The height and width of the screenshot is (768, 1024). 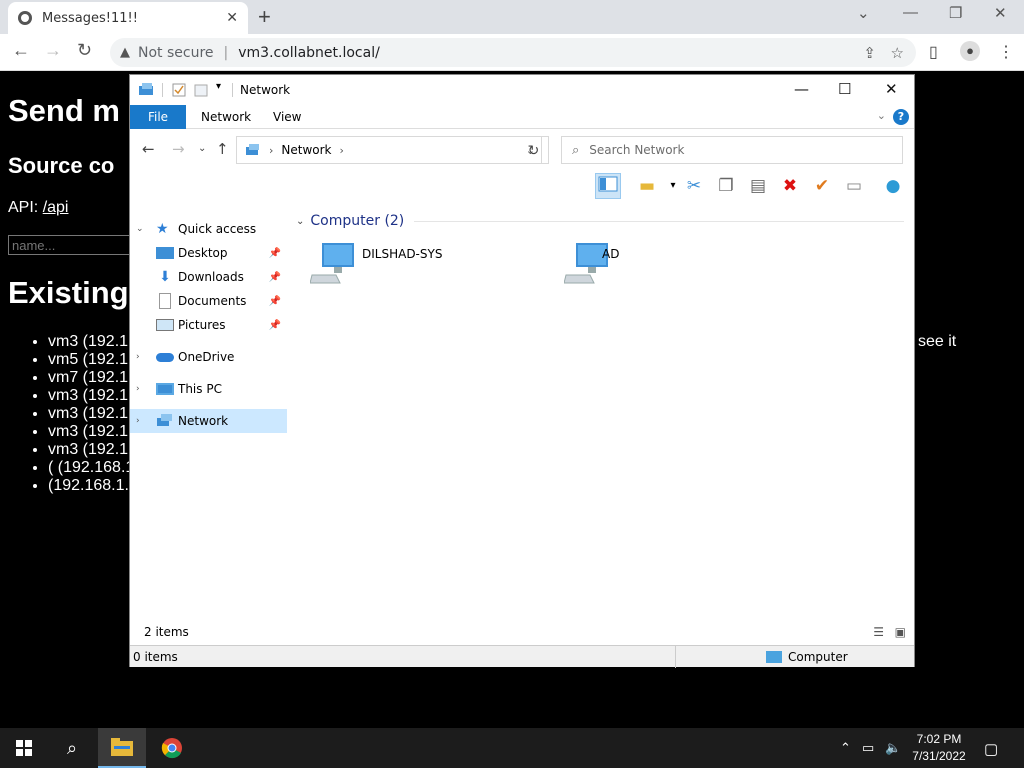 I want to click on search-box: ⌕ Search Network, so click(x=732, y=150).